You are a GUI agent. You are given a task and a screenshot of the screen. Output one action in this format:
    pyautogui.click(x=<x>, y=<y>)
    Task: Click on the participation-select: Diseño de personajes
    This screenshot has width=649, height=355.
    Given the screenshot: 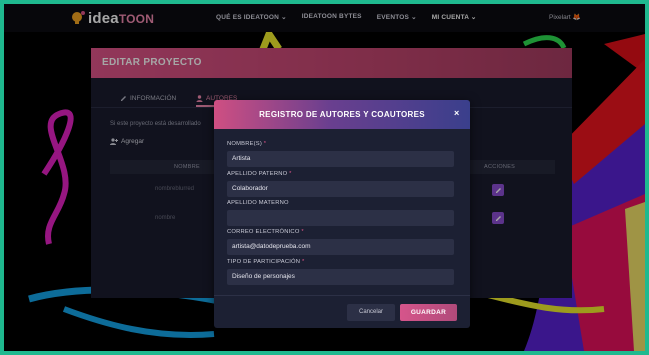 What is the action you would take?
    pyautogui.click(x=340, y=277)
    